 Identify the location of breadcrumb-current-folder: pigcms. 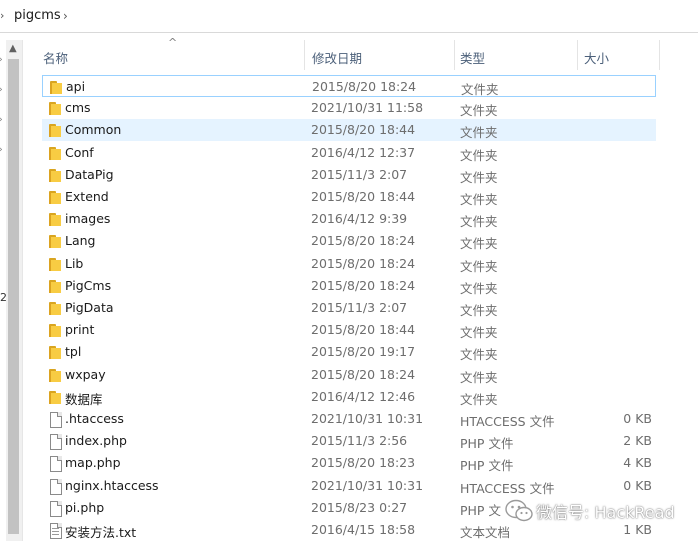
(37, 15).